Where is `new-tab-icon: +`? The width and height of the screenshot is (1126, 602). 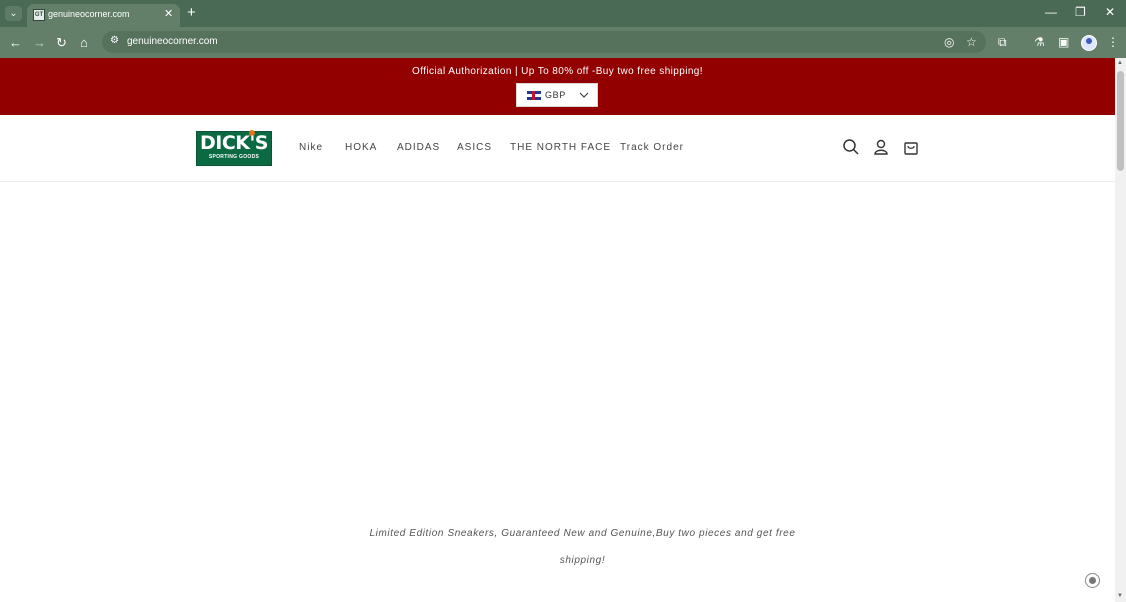 new-tab-icon: + is located at coordinates (191, 12).